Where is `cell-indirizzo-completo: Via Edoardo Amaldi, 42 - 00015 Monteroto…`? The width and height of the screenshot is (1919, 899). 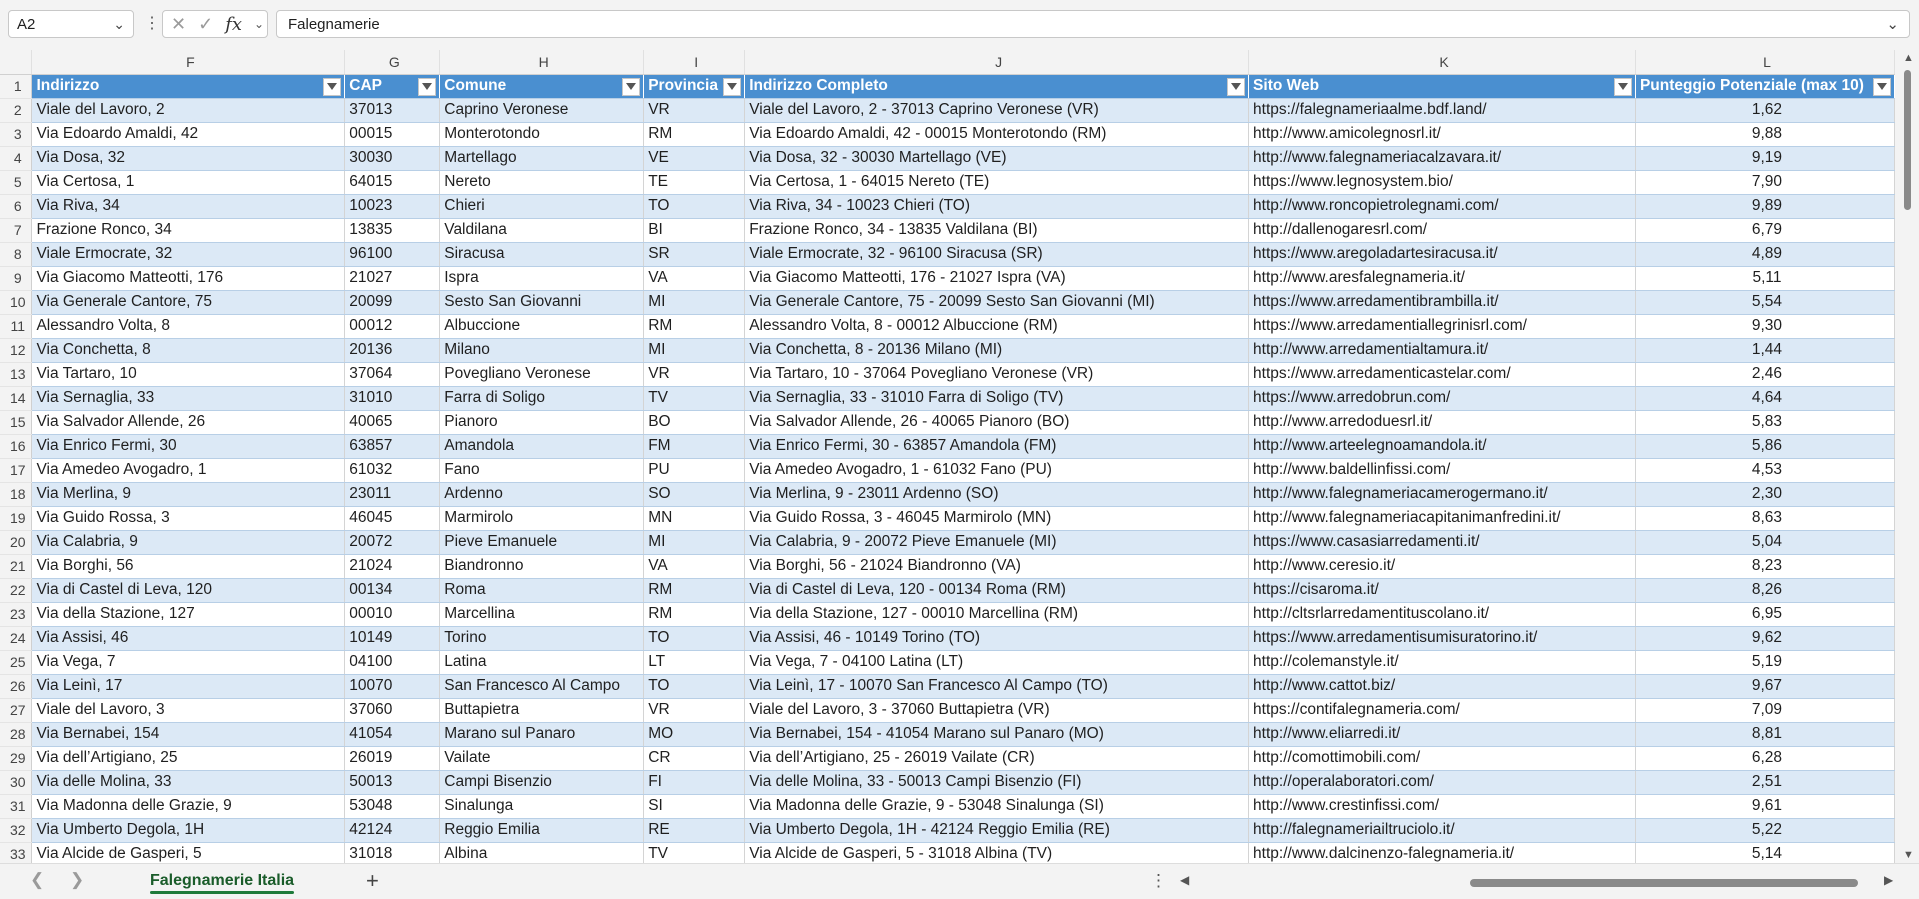
cell-indirizzo-completo: Via Edoardo Amaldi, 42 - 00015 Monteroto… is located at coordinates (997, 134).